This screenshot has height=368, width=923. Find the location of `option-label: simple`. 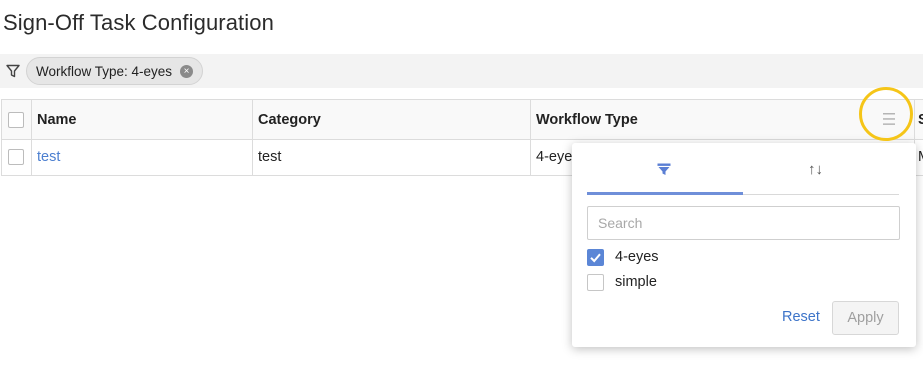

option-label: simple is located at coordinates (636, 282).